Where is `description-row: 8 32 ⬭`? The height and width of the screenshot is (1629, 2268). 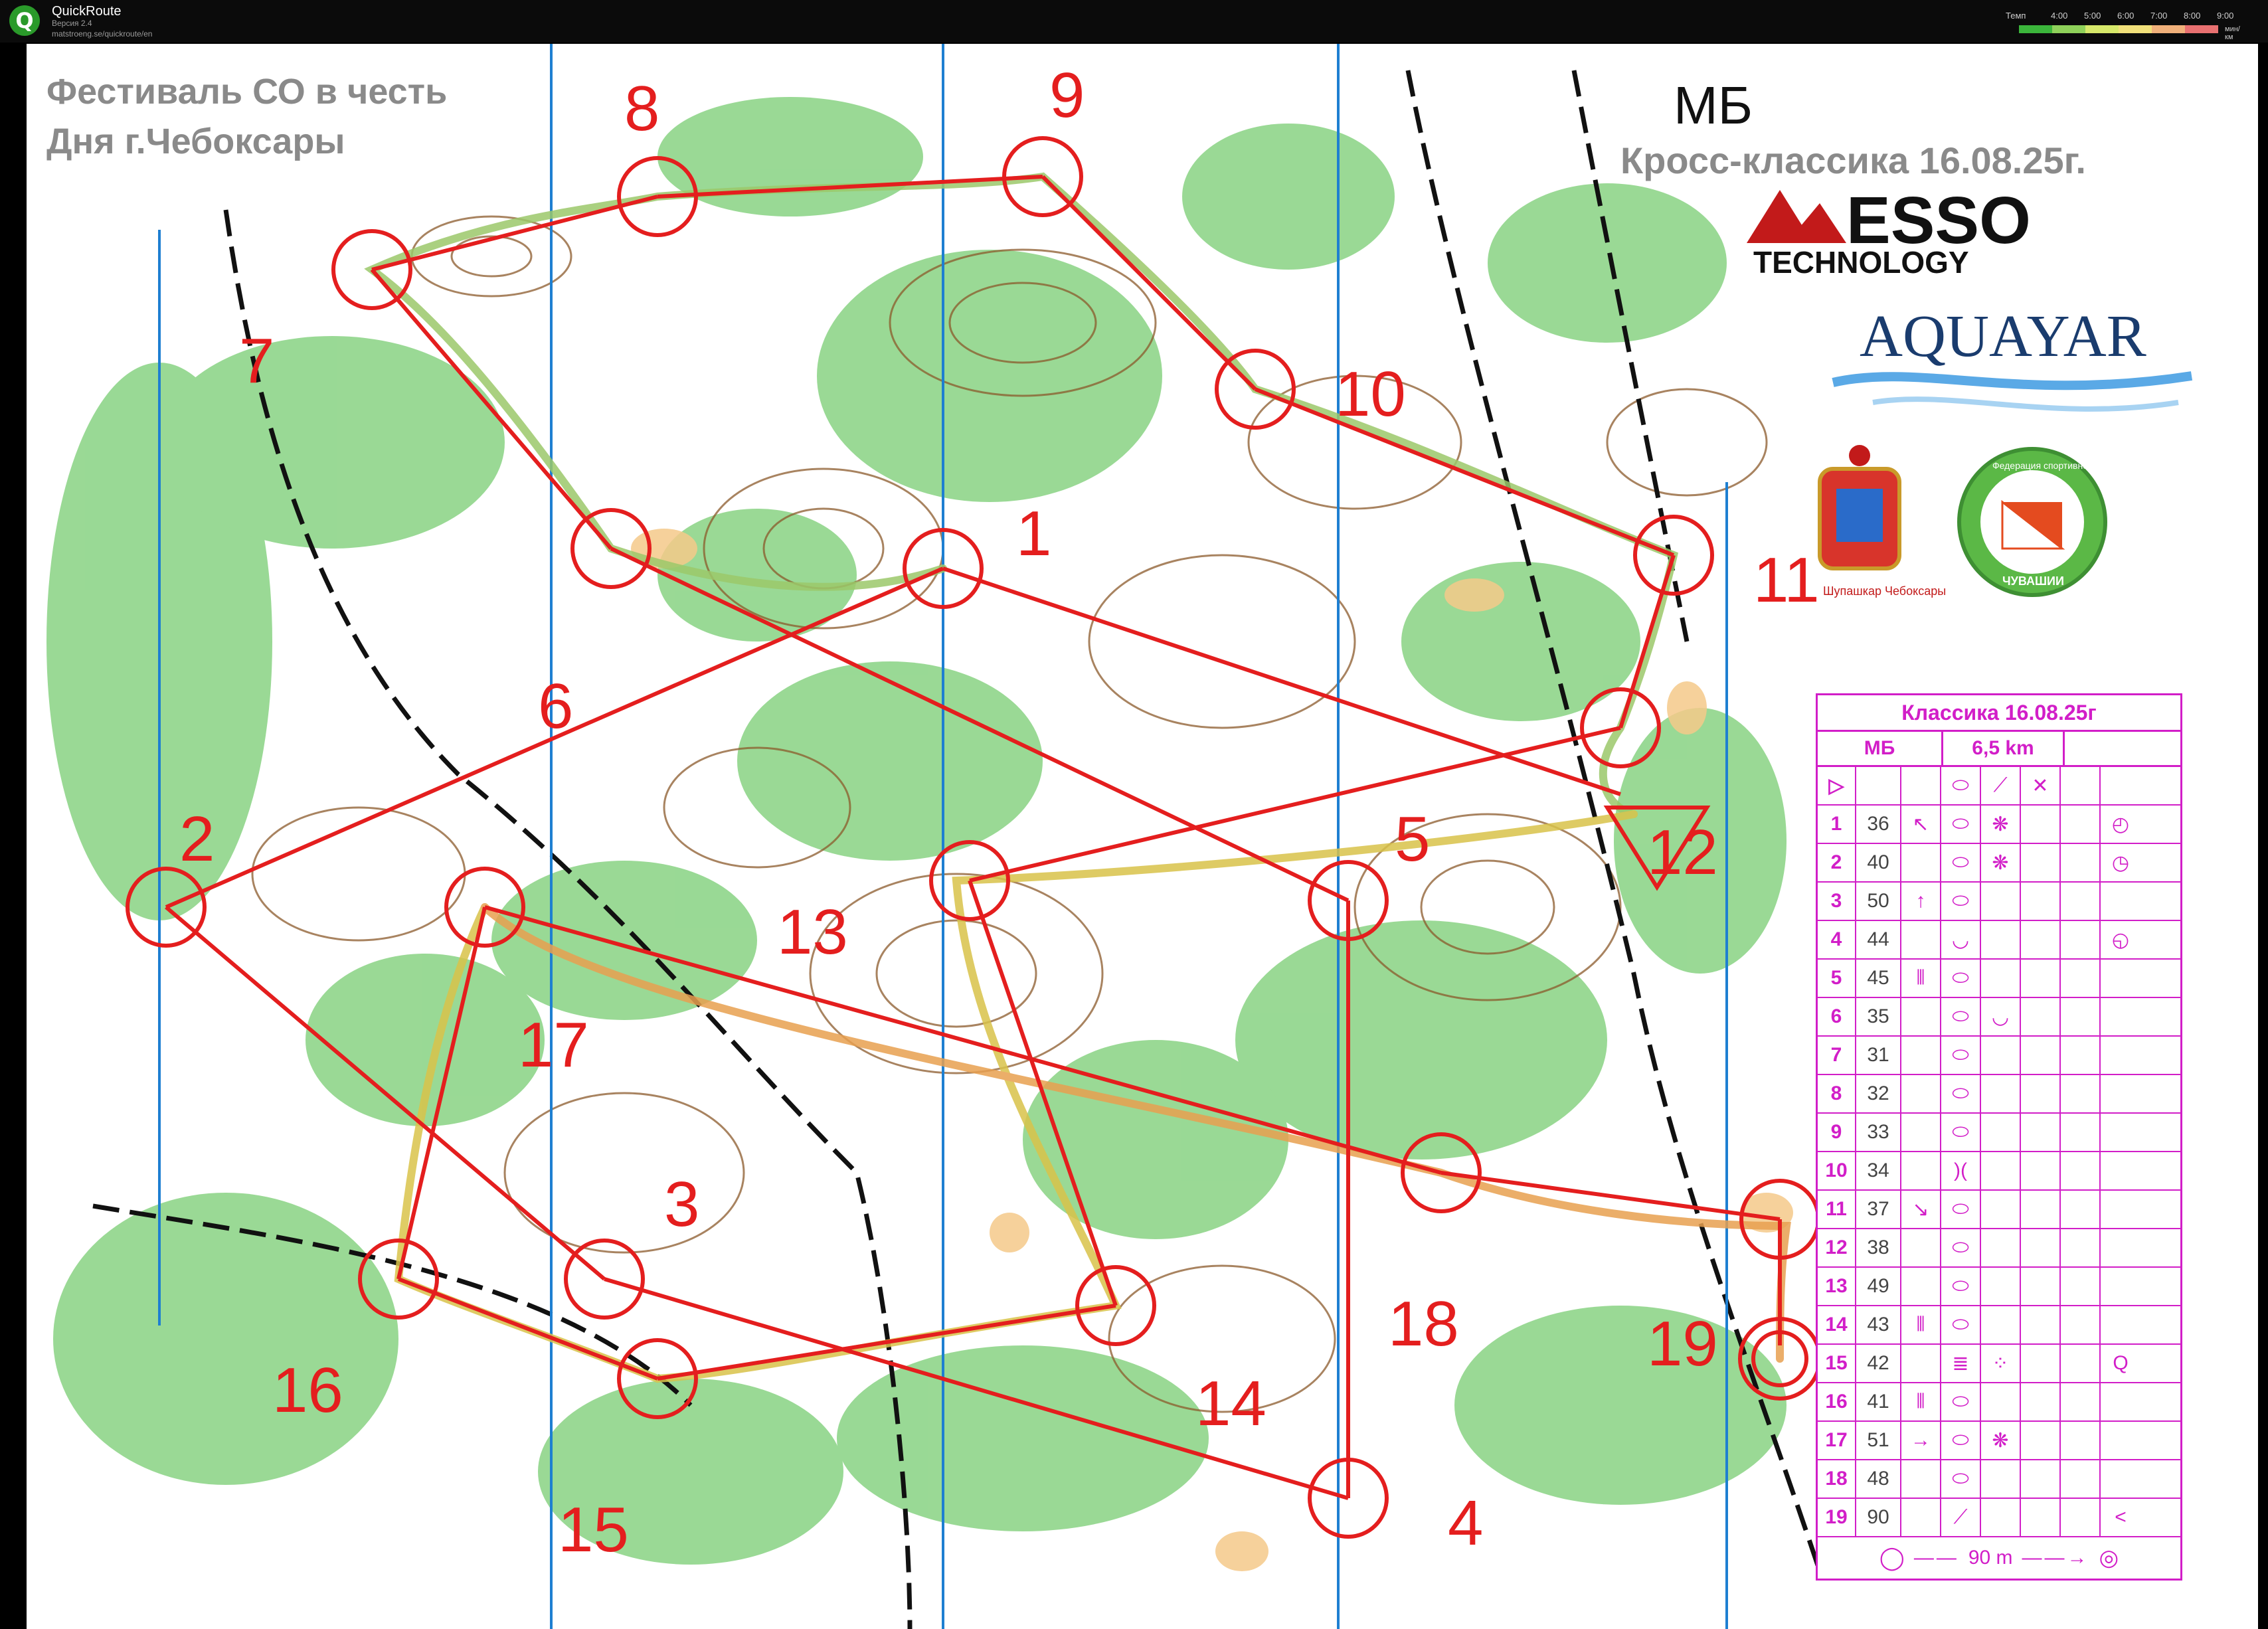
description-row: 8 32 ⬭ is located at coordinates (1999, 1094).